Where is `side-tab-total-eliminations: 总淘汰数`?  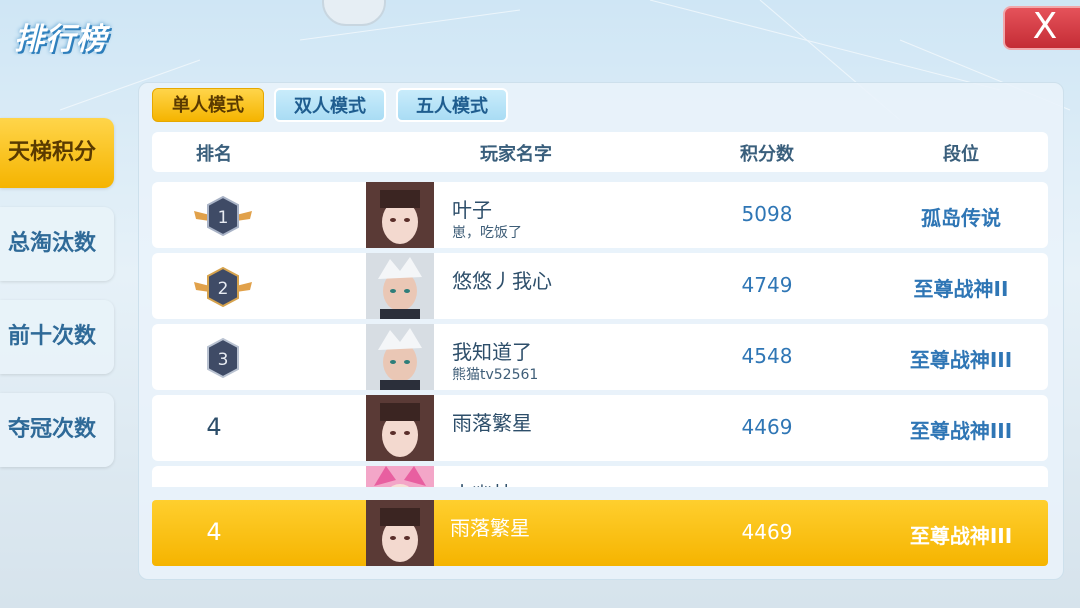
side-tab-total-eliminations: 总淘汰数 is located at coordinates (57, 244).